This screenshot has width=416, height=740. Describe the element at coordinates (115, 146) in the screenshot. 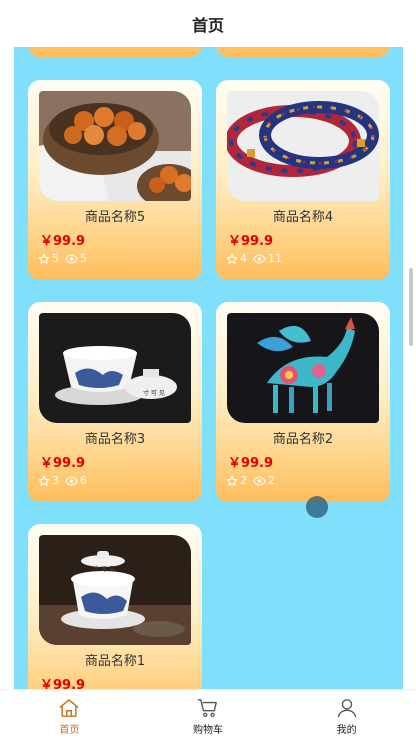

I see `product-image-oranges` at that location.